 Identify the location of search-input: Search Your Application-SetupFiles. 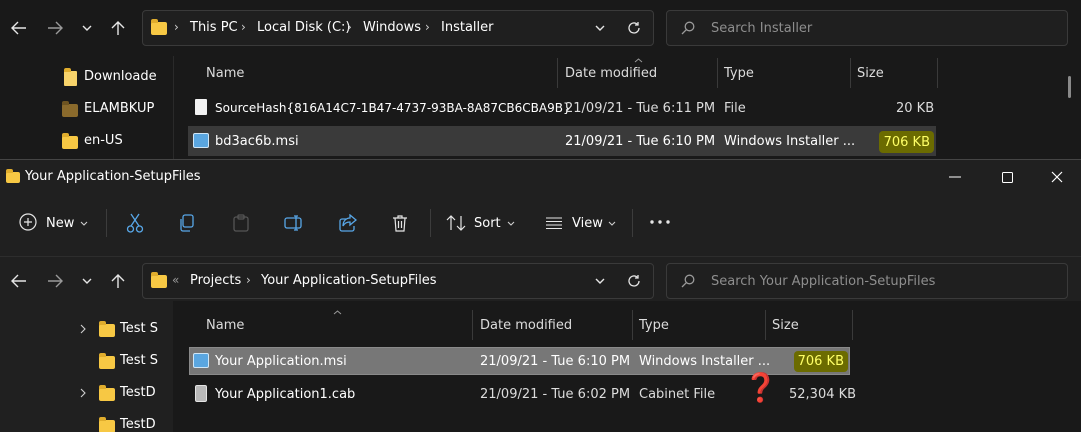
(823, 281).